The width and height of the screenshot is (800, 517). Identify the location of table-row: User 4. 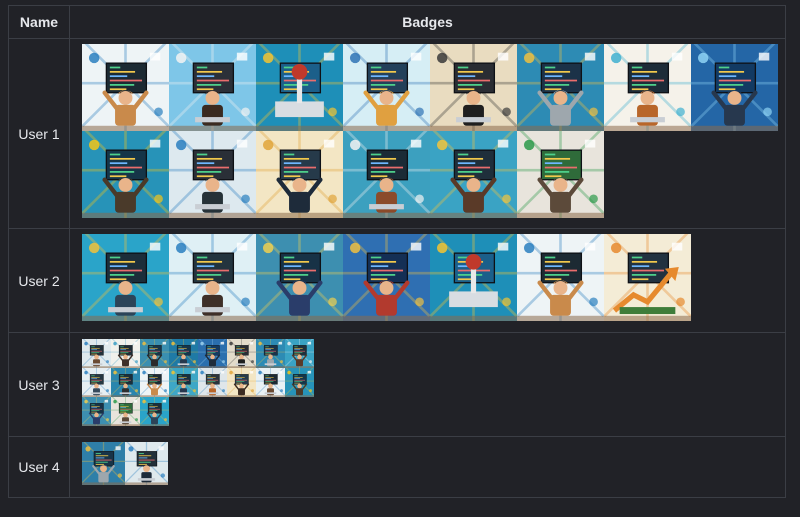
(397, 467).